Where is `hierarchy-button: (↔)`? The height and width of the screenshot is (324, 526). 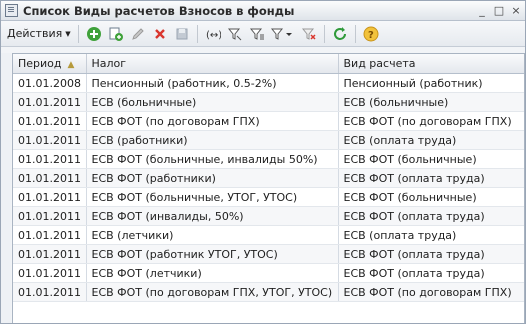 hierarchy-button: (↔) is located at coordinates (213, 34).